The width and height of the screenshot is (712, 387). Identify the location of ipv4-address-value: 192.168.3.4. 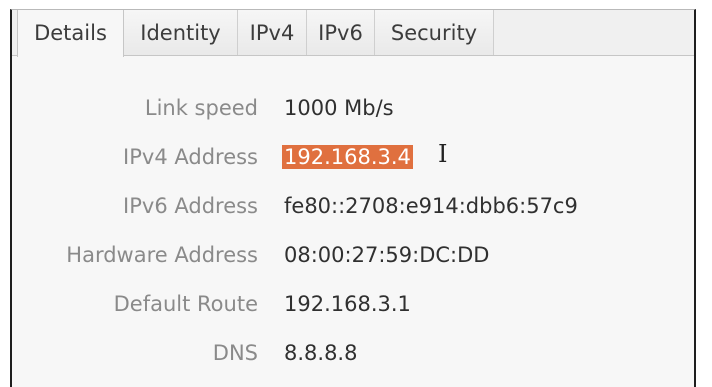
(347, 157).